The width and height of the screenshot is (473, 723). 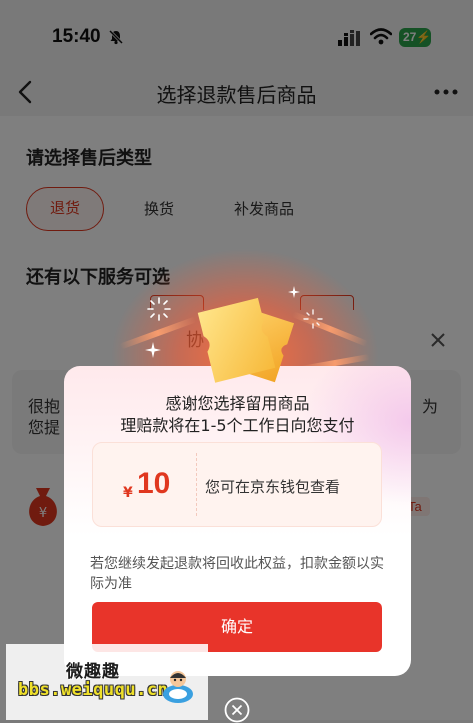 I want to click on reward-card: ¥ 10 您可在京东钱包查看, so click(x=237, y=484).